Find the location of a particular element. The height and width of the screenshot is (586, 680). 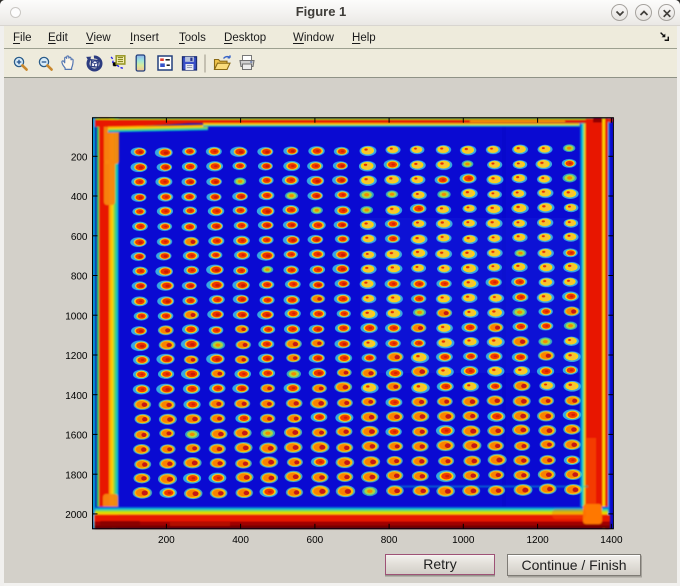

svg-text: 1600 is located at coordinates (76, 436).